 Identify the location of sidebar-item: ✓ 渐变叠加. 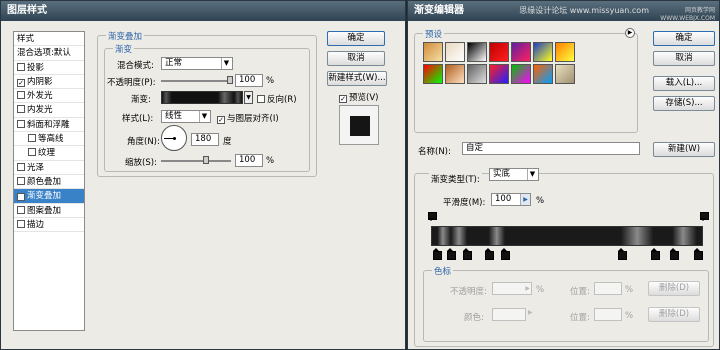
(49, 196).